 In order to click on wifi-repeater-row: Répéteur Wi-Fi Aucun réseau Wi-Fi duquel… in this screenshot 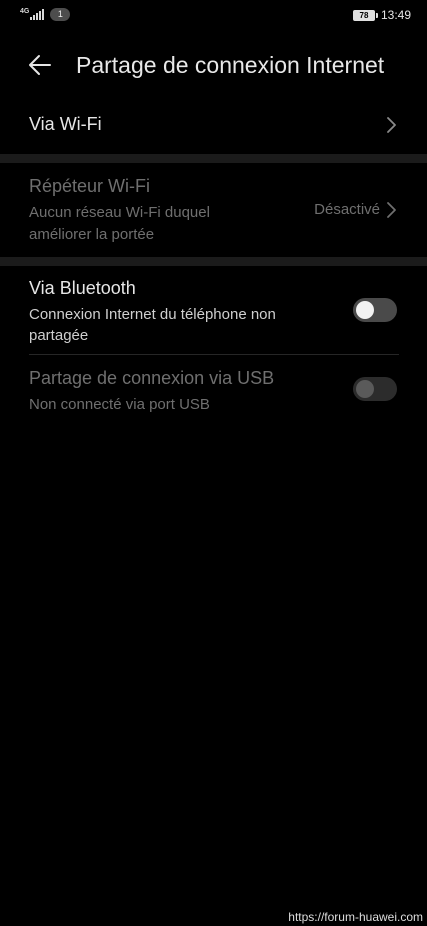, I will do `click(213, 210)`.